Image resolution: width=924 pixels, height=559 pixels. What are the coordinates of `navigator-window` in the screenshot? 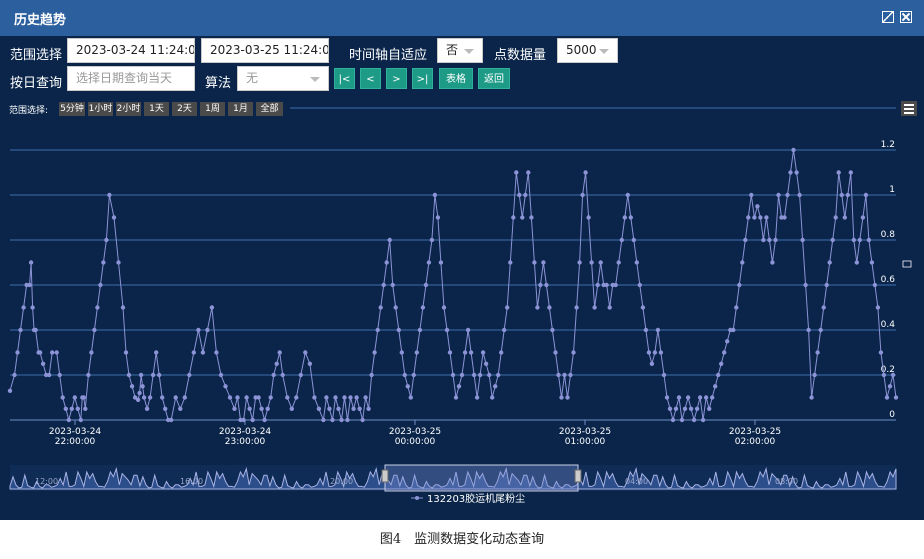 It's located at (481, 478).